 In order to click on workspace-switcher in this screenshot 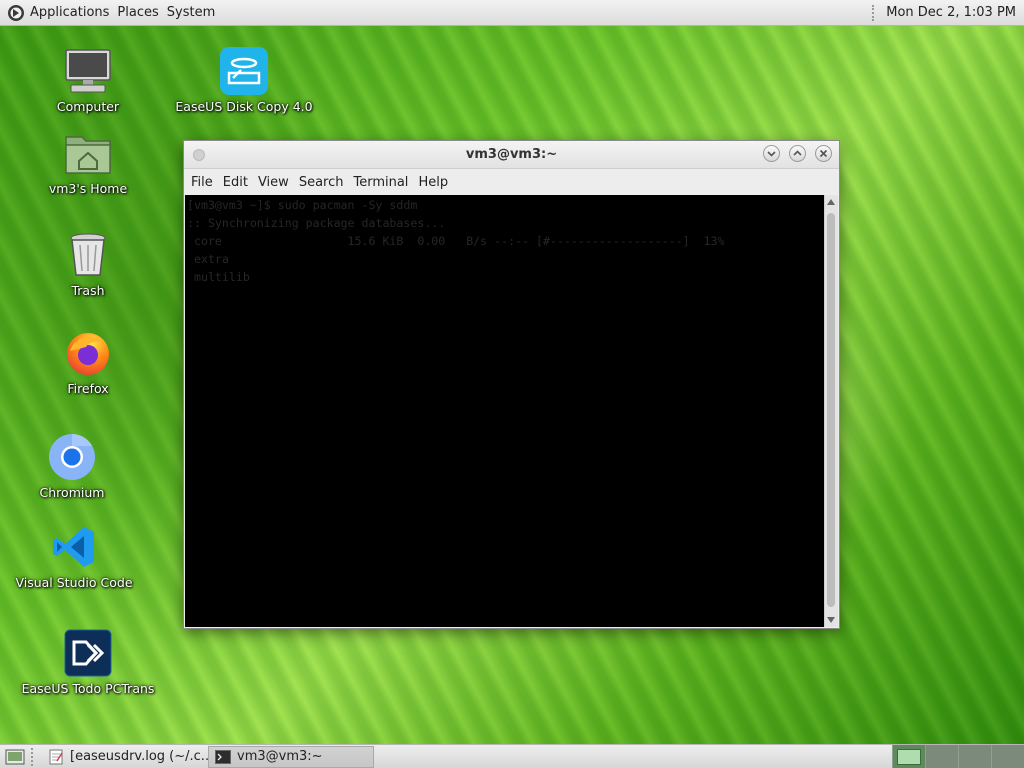, I will do `click(958, 756)`.